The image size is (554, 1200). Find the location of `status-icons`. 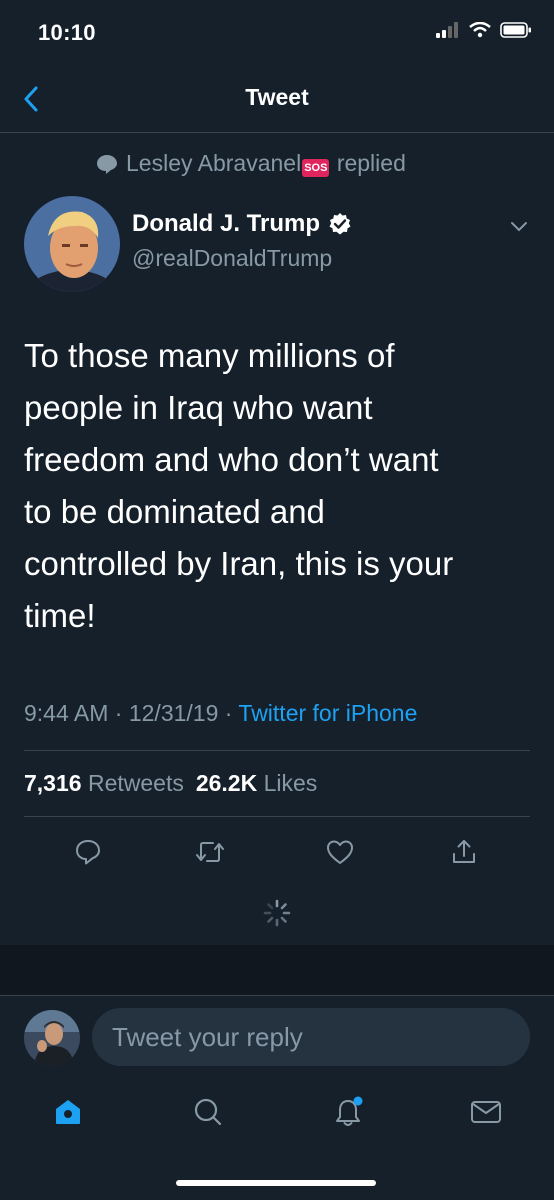

status-icons is located at coordinates (484, 30).